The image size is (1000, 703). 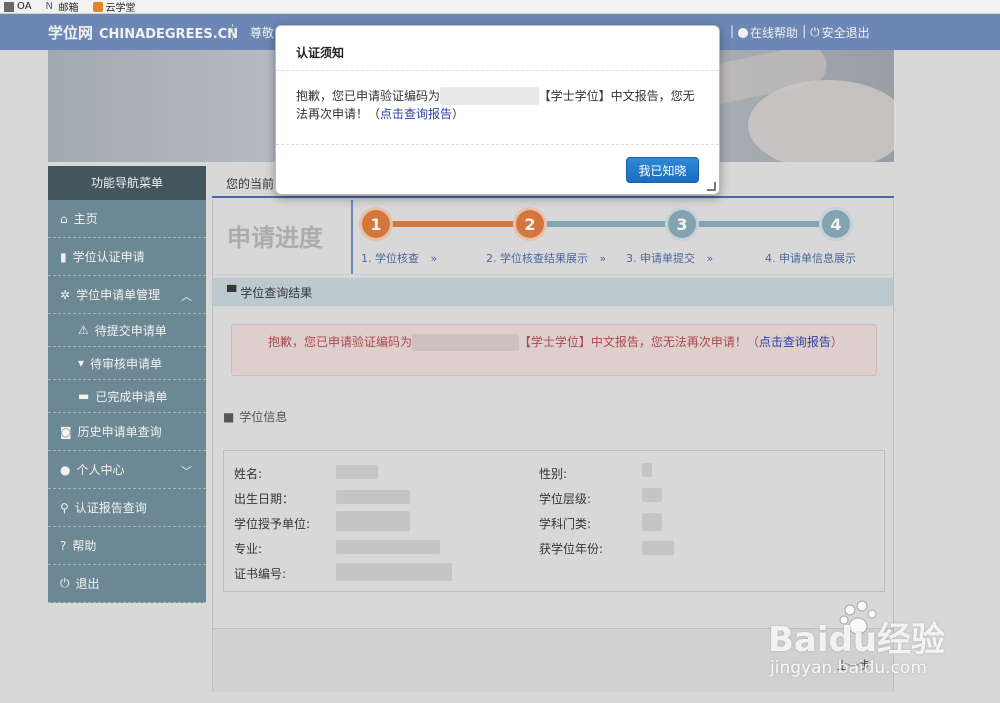 I want to click on modal-text-prefix: 抱歉，您已申请验证编码为, so click(x=368, y=96).